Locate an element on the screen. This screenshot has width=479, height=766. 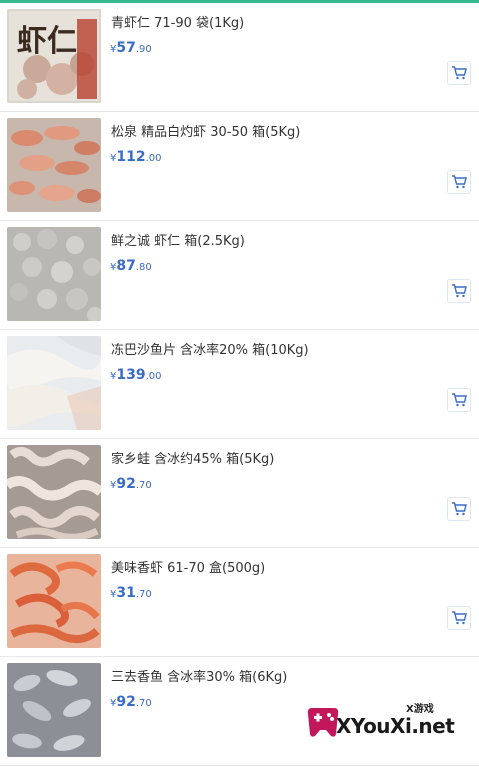
product-price: ¥57.90 is located at coordinates (131, 46).